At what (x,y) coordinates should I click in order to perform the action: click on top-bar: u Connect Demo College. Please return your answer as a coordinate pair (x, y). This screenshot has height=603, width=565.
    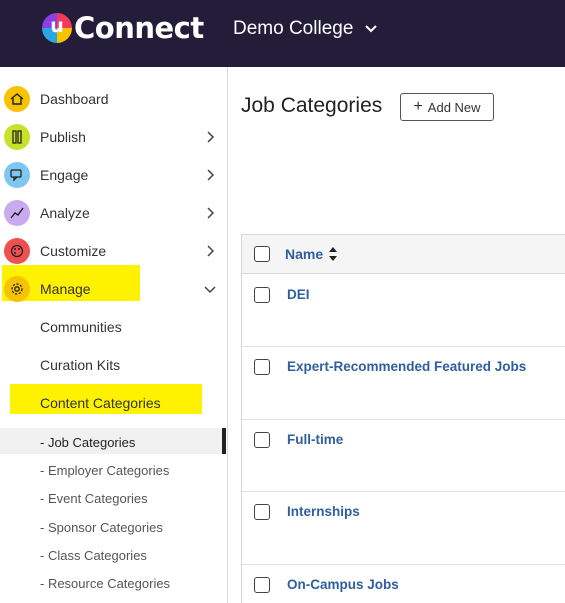
    Looking at the image, I should click on (282, 33).